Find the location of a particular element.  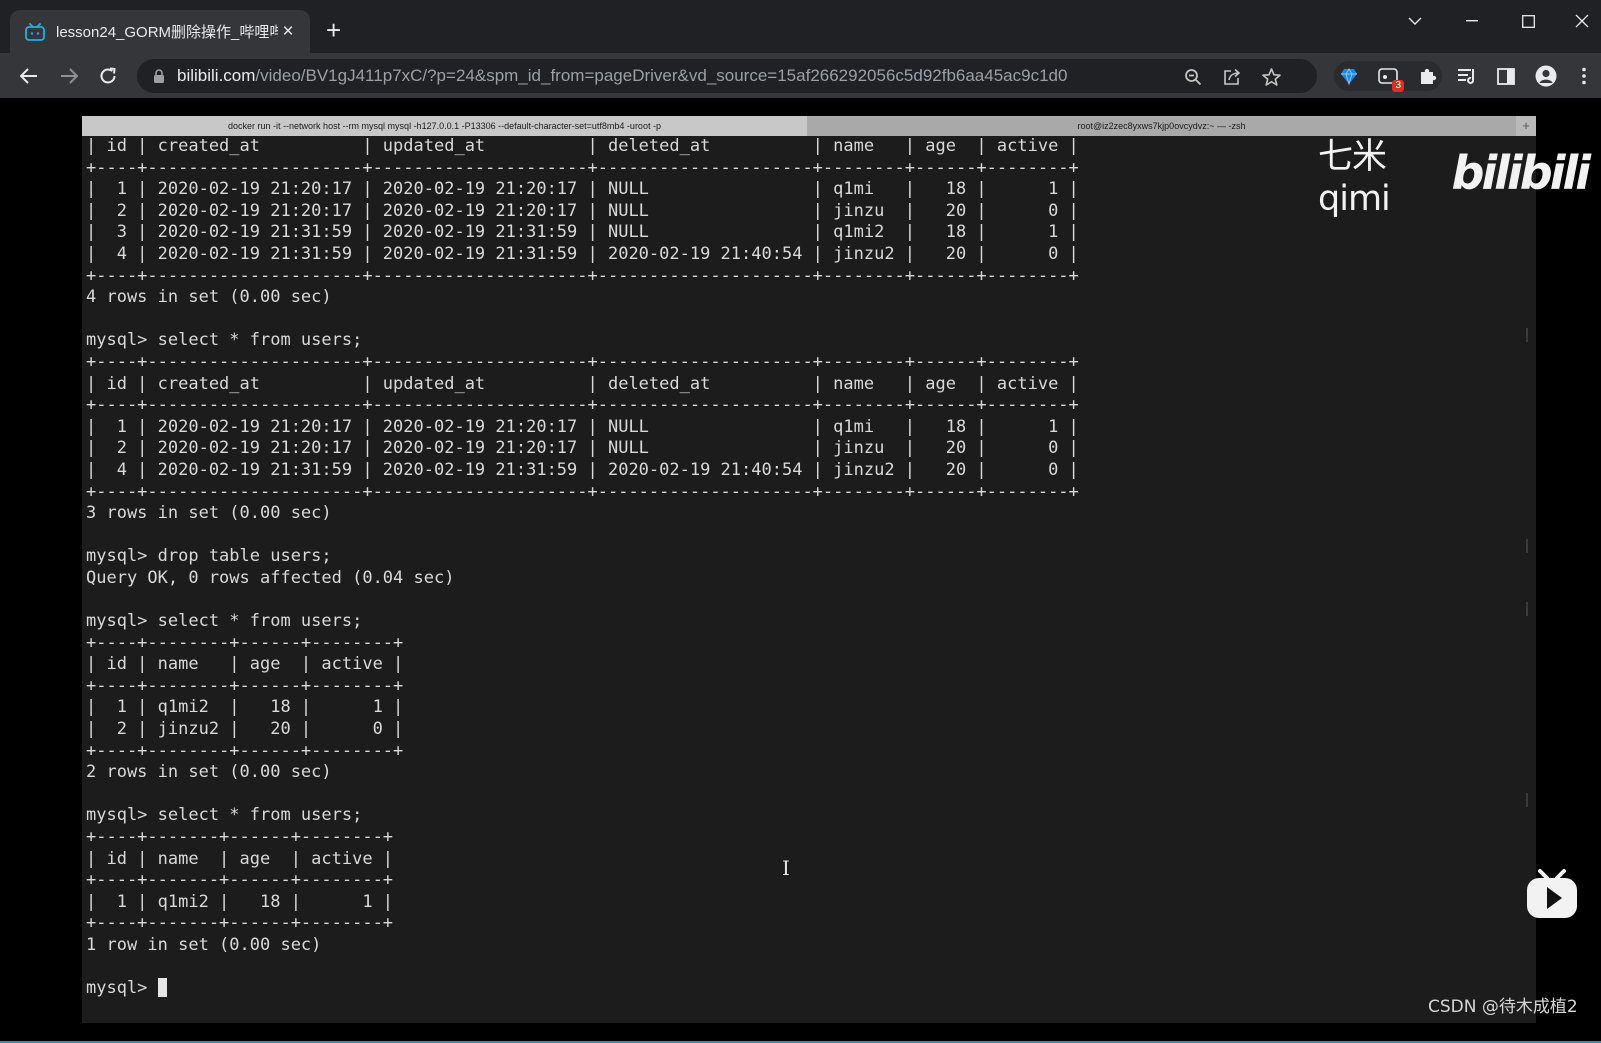

arrow-left-icon is located at coordinates (28, 76).